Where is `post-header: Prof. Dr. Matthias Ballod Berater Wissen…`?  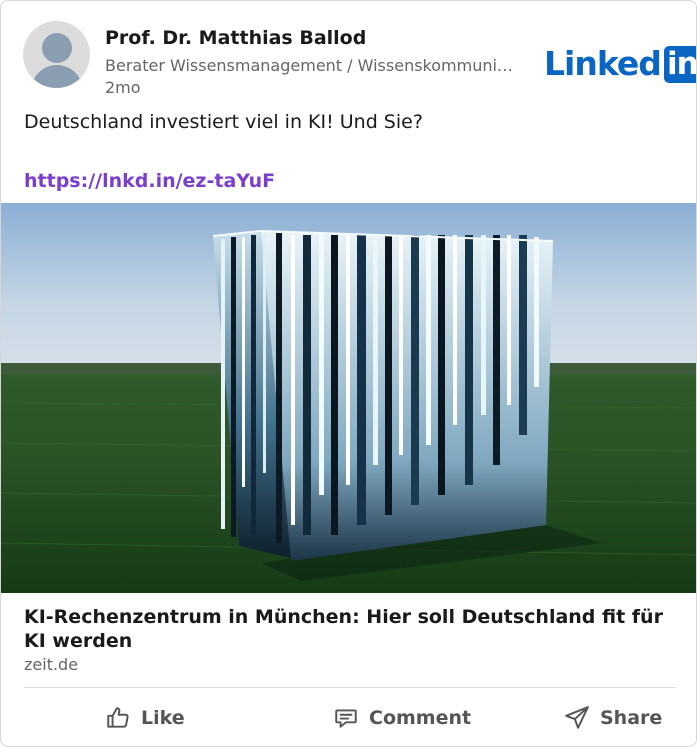 post-header: Prof. Dr. Matthias Ballod Berater Wissen… is located at coordinates (359, 59).